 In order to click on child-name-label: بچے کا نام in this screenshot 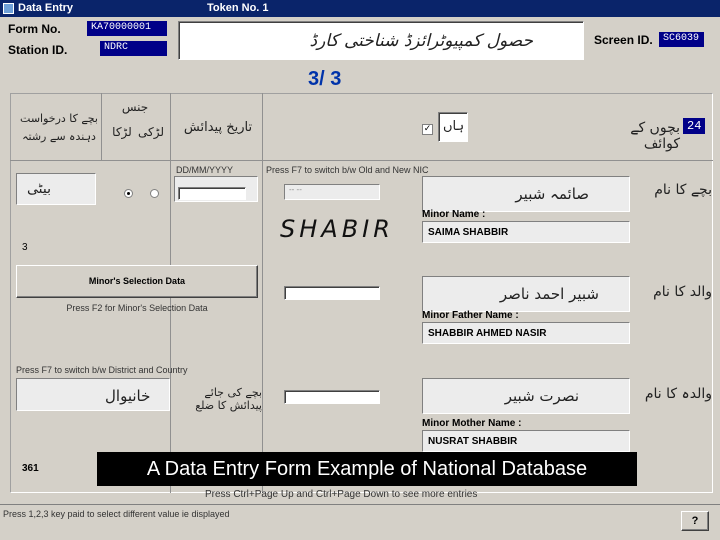, I will do `click(683, 190)`.